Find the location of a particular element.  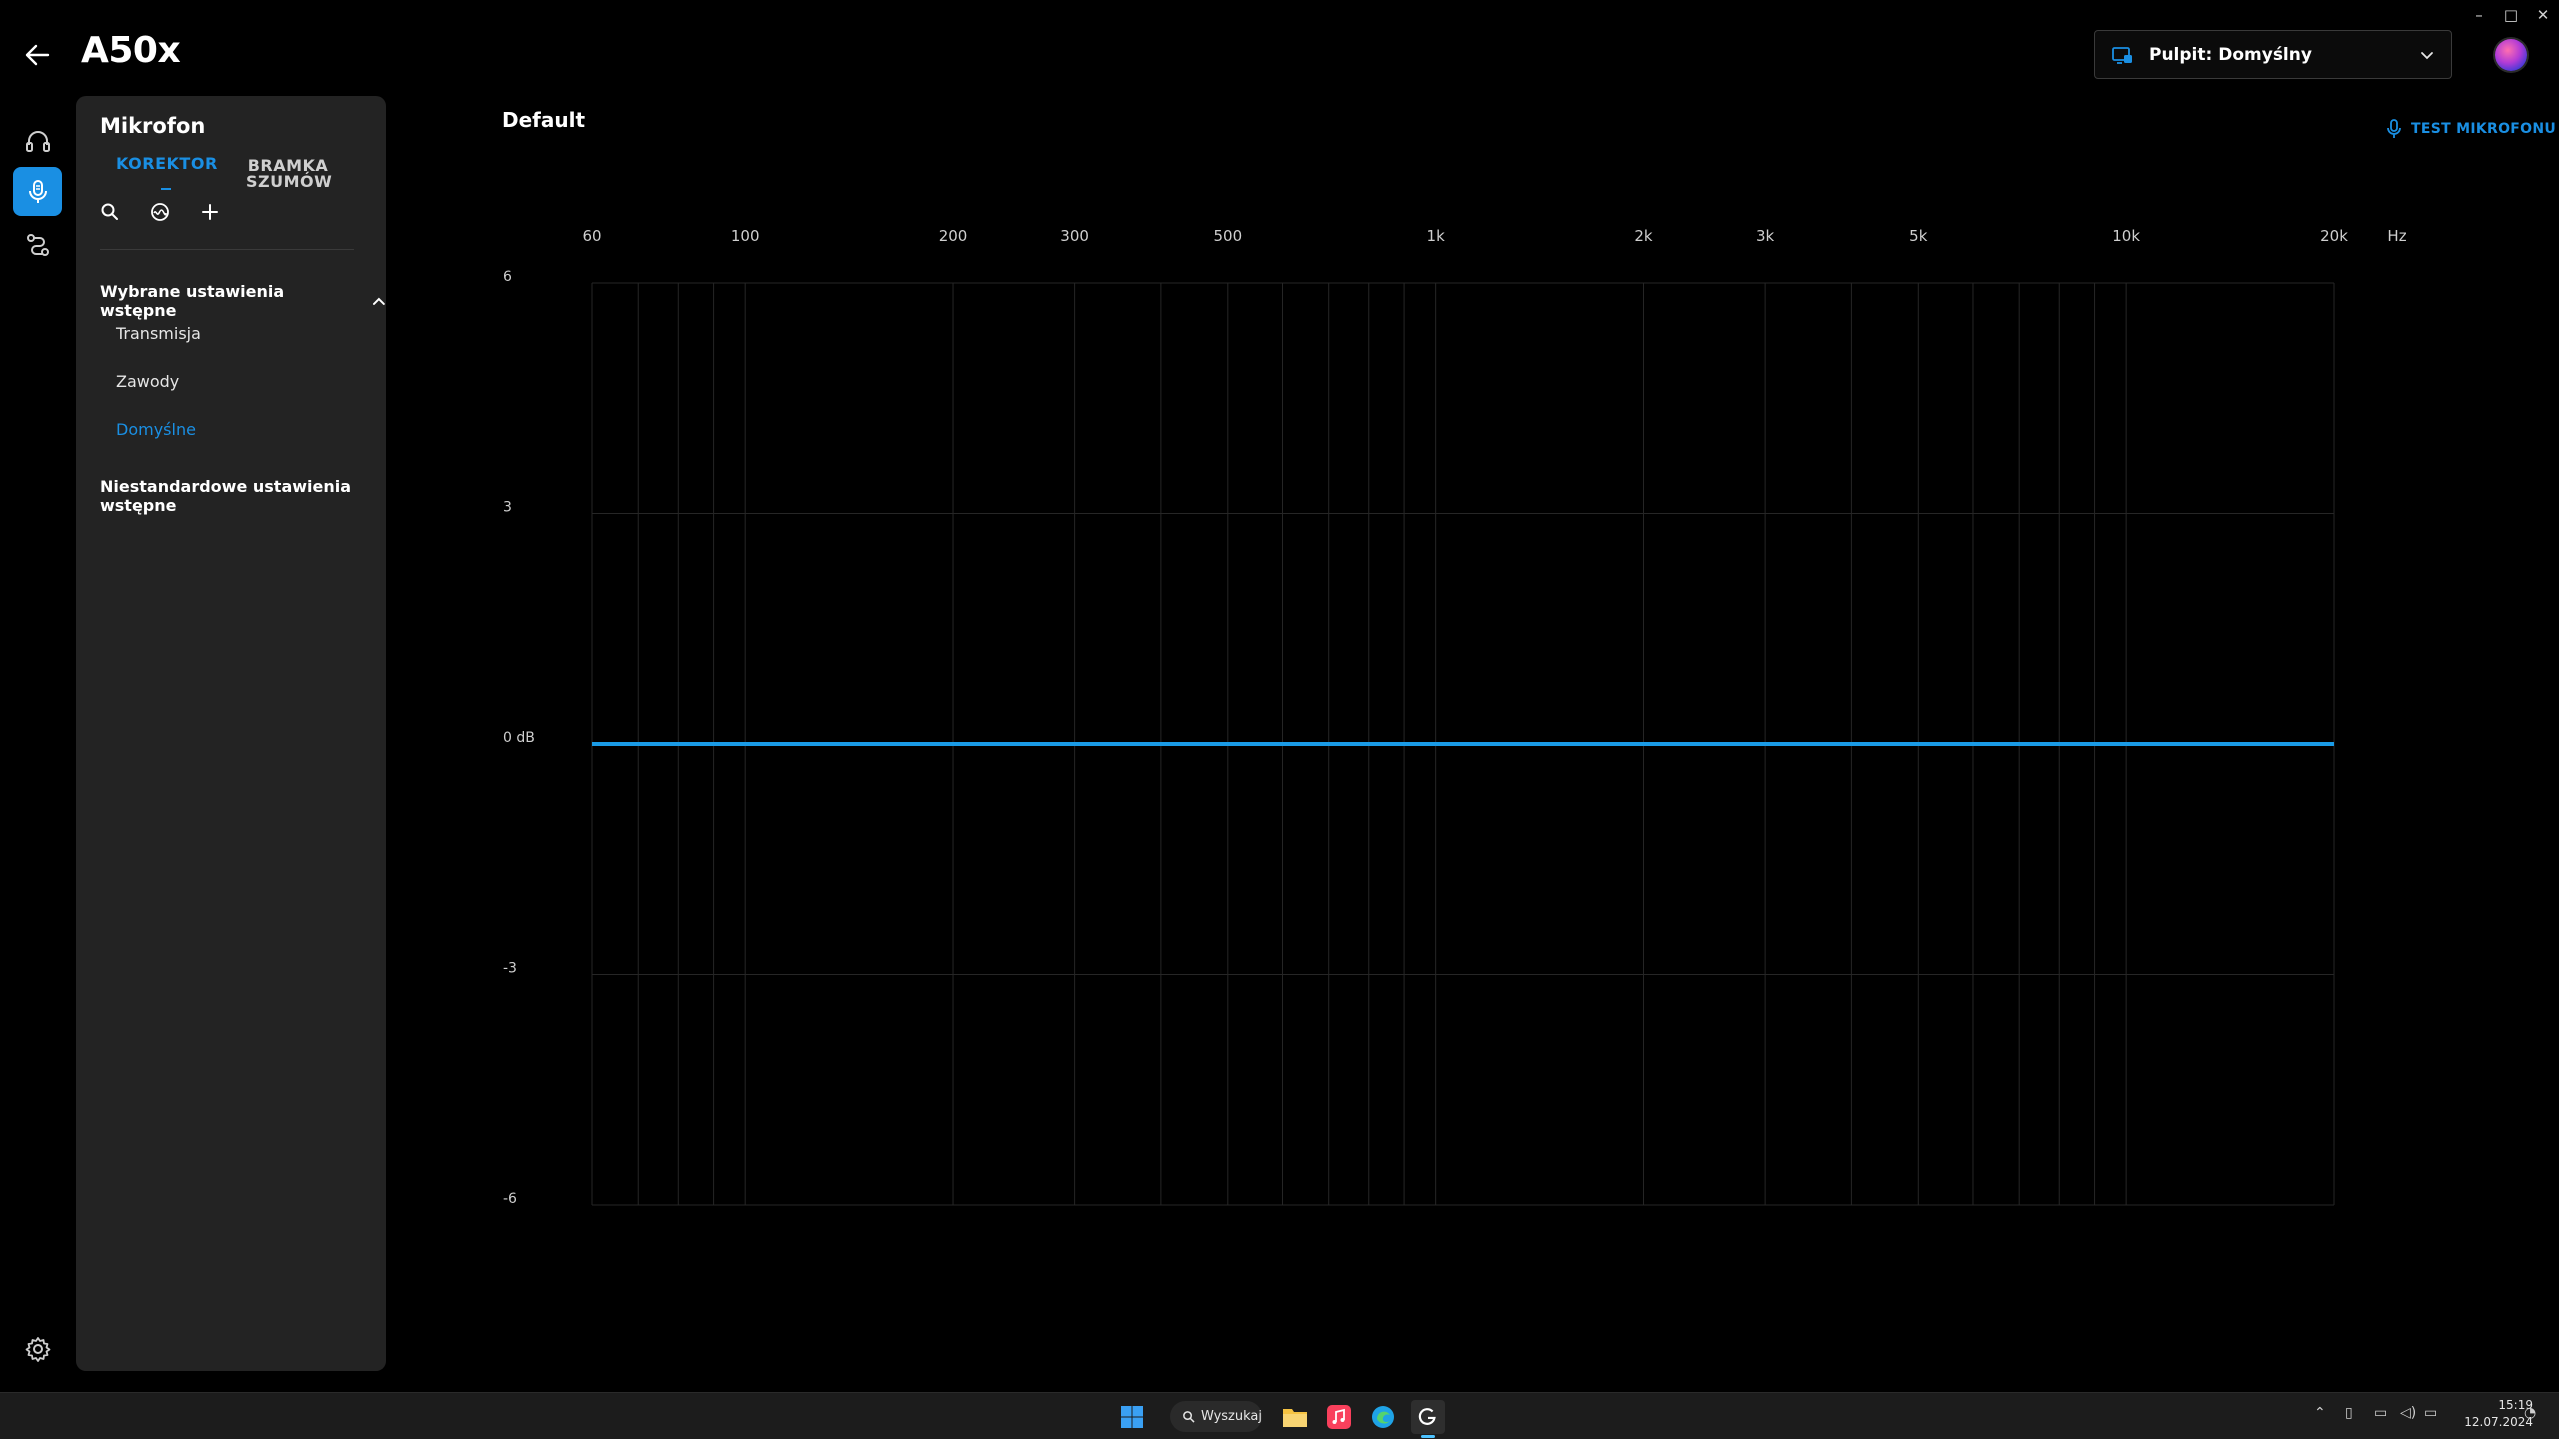

y-tick-label: 6 is located at coordinates (507, 277).